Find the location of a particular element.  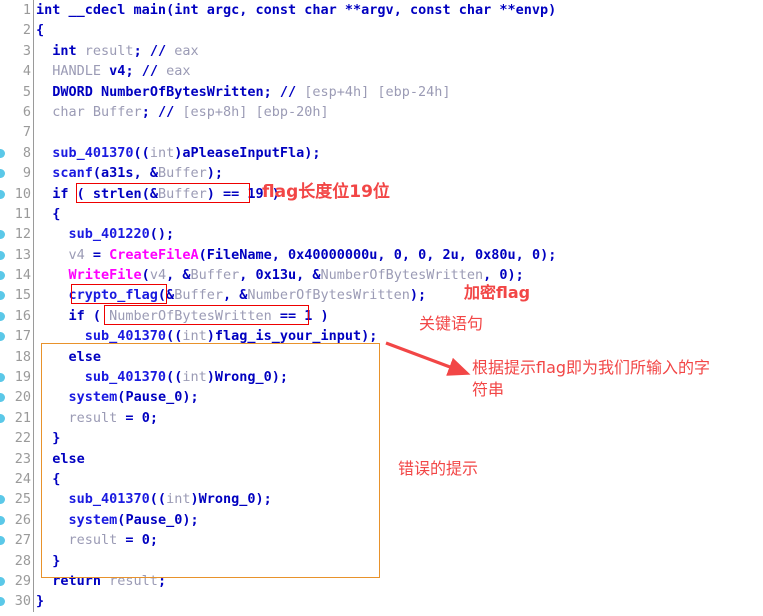

code-text: } is located at coordinates (48, 561).